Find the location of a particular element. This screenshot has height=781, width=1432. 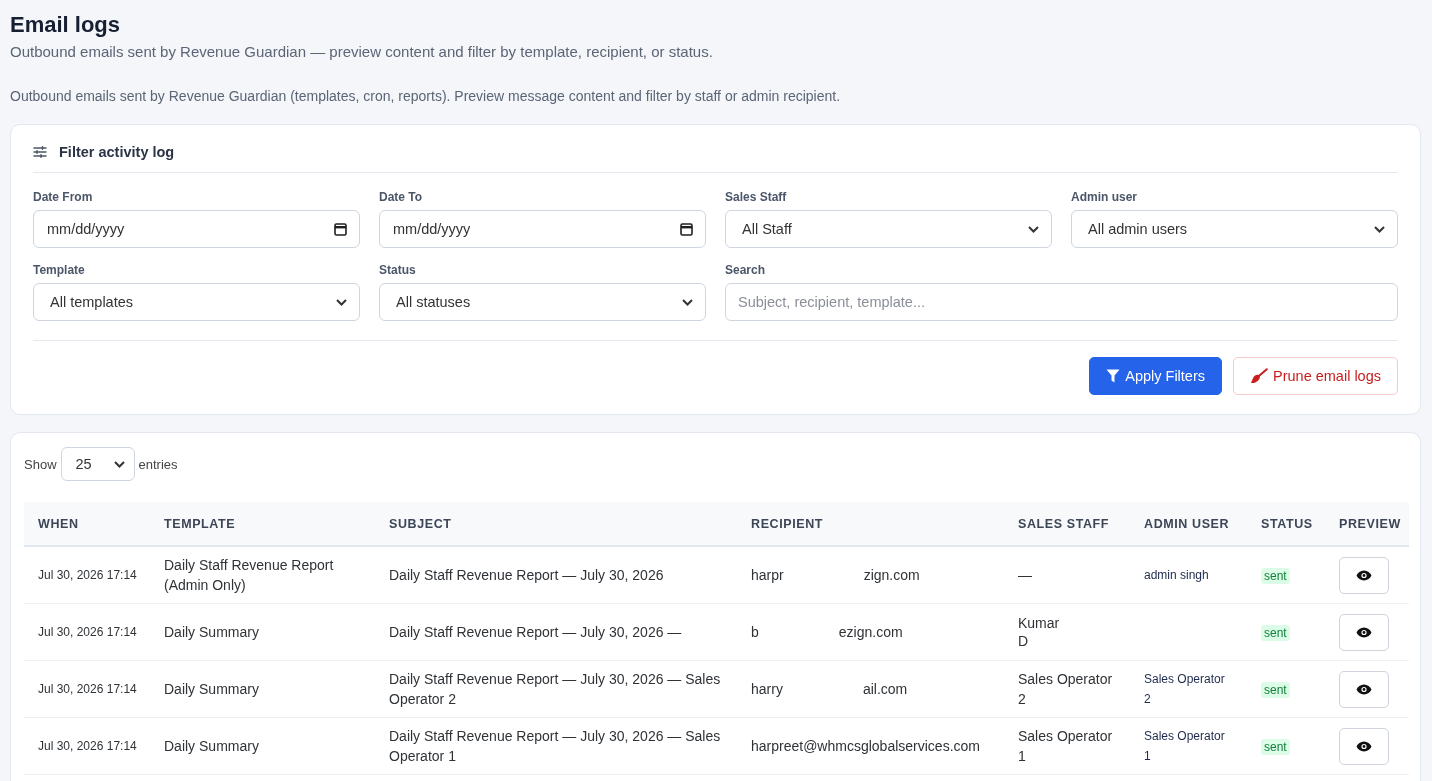

table-cell: Daily Staff Revenue Report — July 30, 2026 is located at coordinates (556, 575).